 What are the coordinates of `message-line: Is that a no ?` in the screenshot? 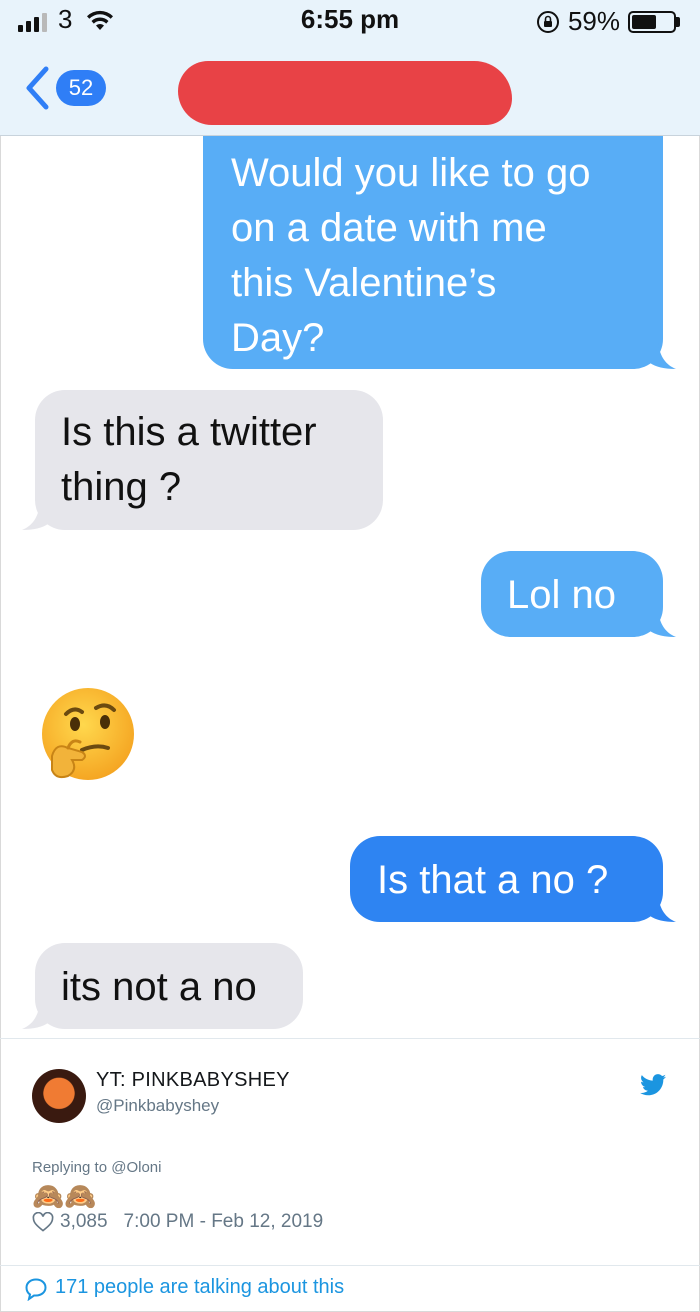 It's located at (493, 880).